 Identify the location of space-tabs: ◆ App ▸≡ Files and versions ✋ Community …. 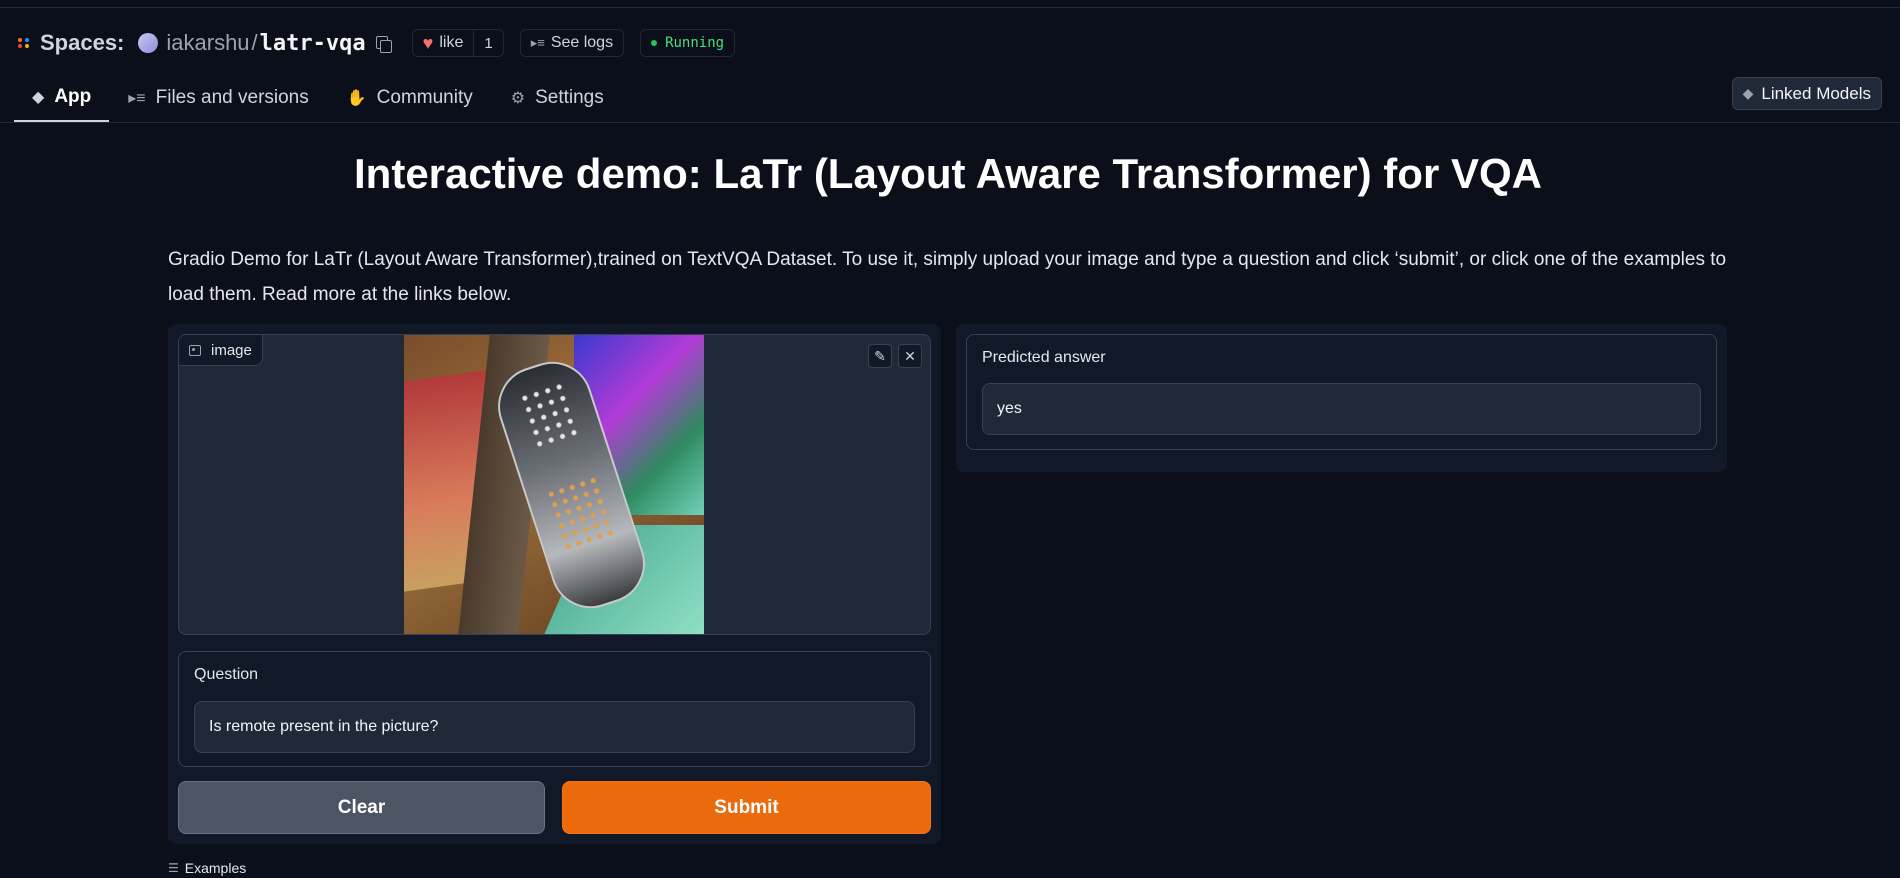
(318, 98).